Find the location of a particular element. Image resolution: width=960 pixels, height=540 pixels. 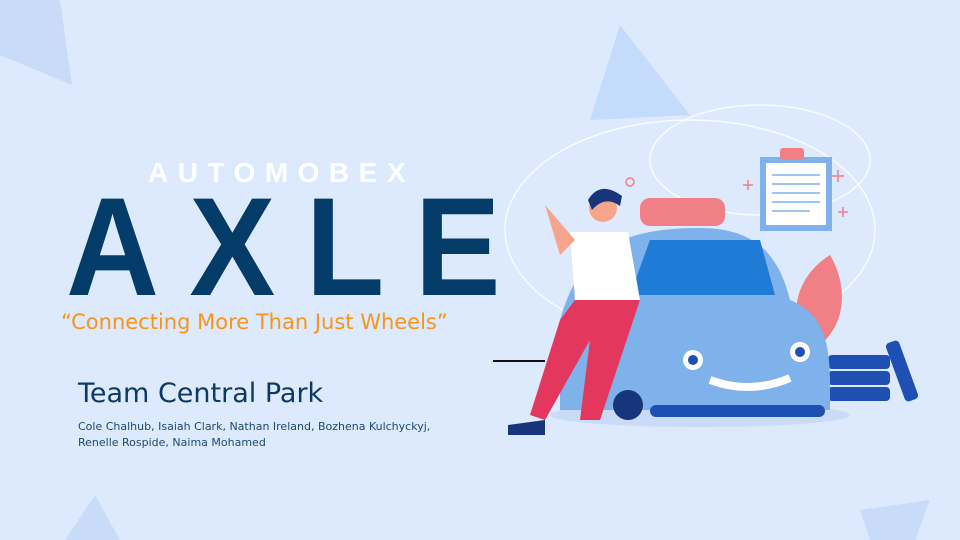

tire-stack is located at coordinates (873, 371).